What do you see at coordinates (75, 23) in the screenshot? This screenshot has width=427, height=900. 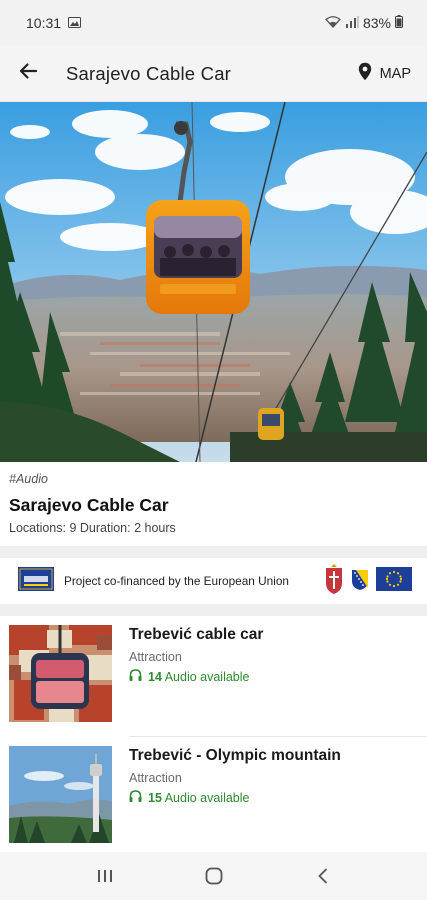 I see `gallery-icon` at bounding box center [75, 23].